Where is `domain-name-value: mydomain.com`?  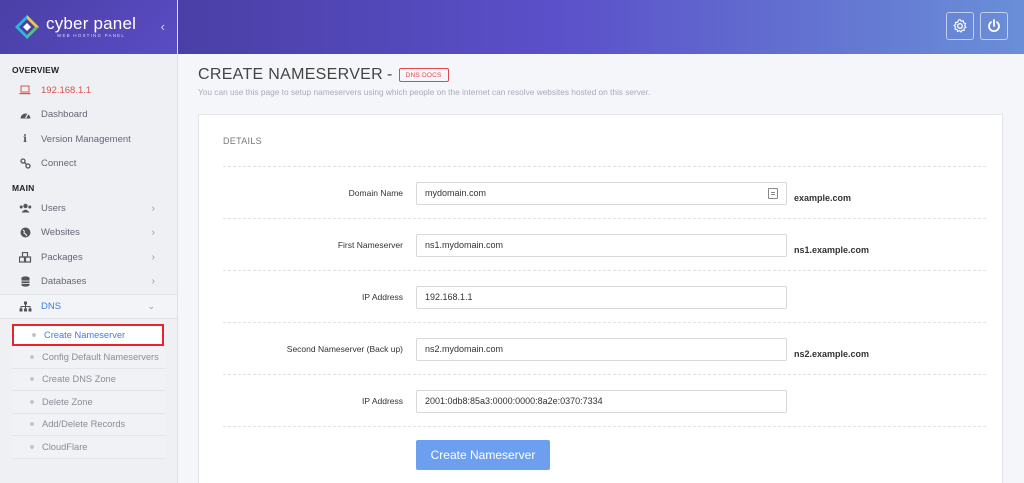
domain-name-value: mydomain.com is located at coordinates (456, 193).